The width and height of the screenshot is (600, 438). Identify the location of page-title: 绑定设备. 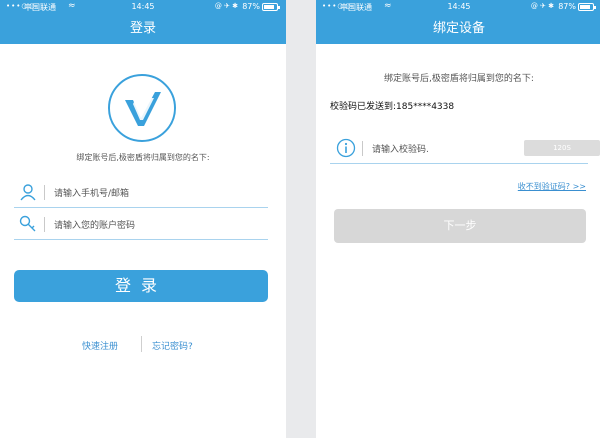
(458, 28).